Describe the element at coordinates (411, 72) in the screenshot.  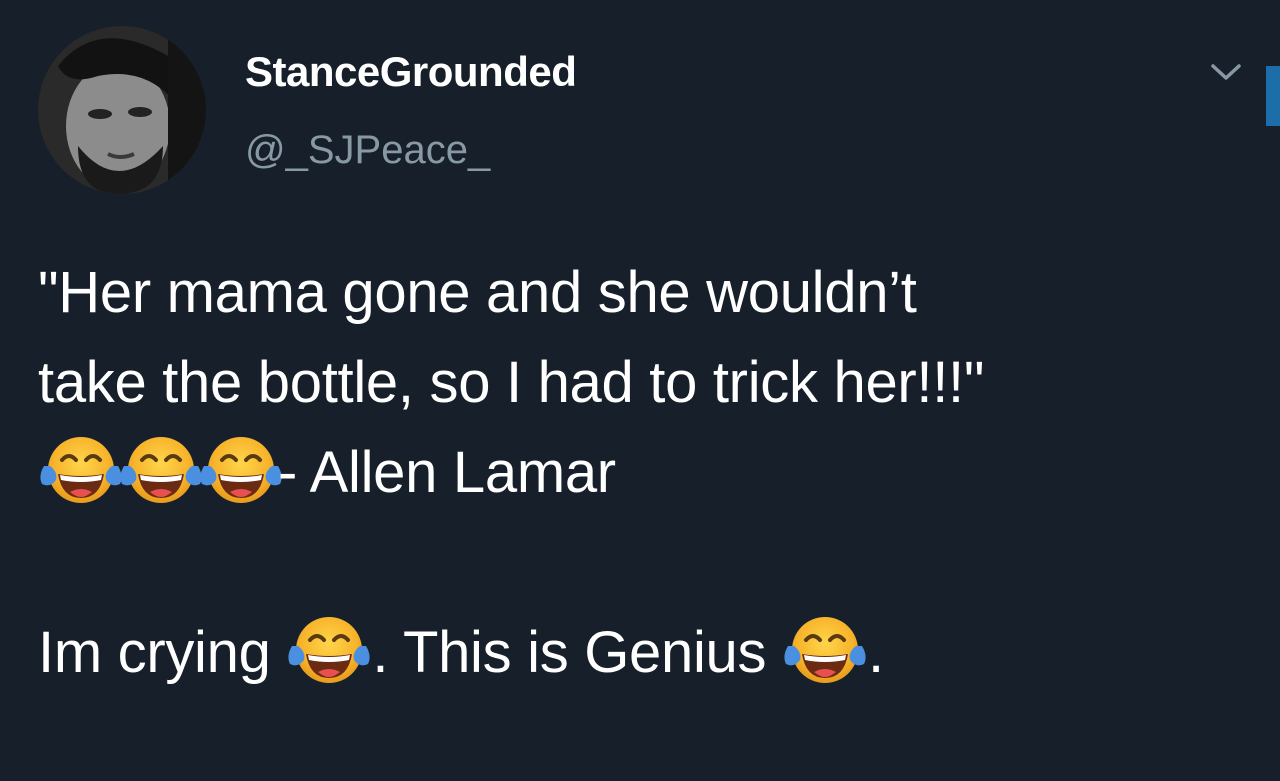
I see `display-name: StanceGrounded` at that location.